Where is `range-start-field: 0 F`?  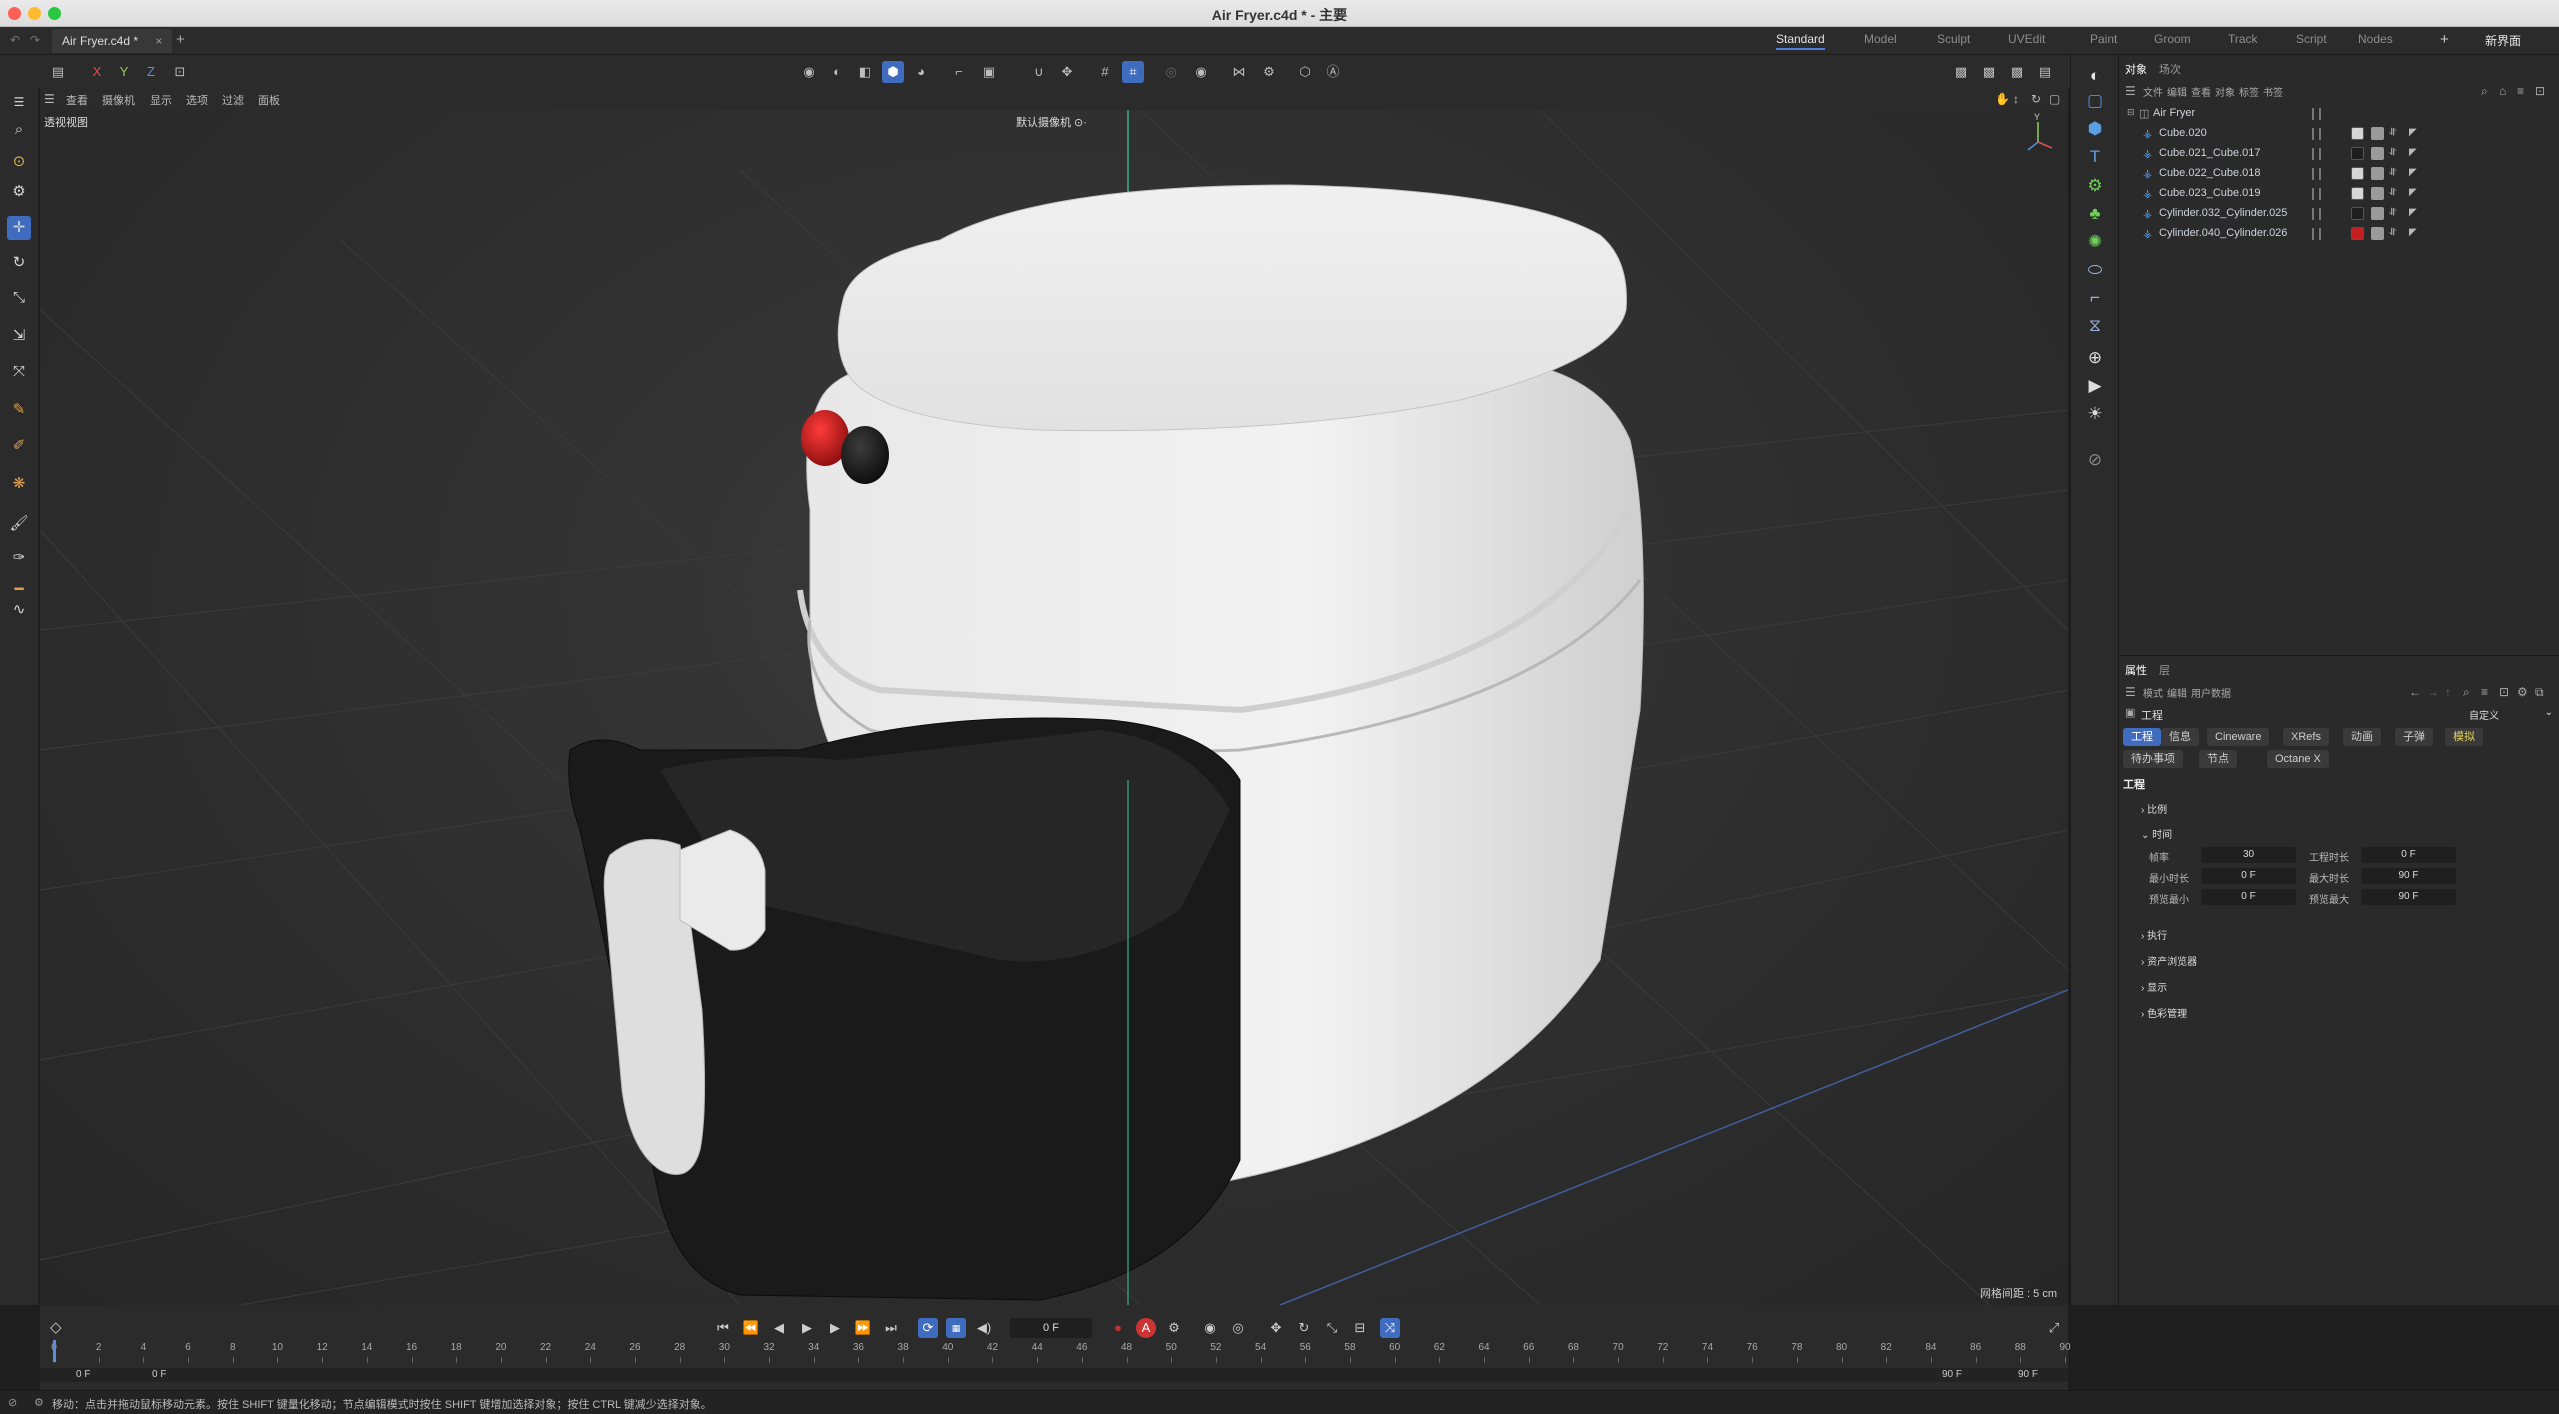
range-start-field: 0 F is located at coordinates (83, 1374).